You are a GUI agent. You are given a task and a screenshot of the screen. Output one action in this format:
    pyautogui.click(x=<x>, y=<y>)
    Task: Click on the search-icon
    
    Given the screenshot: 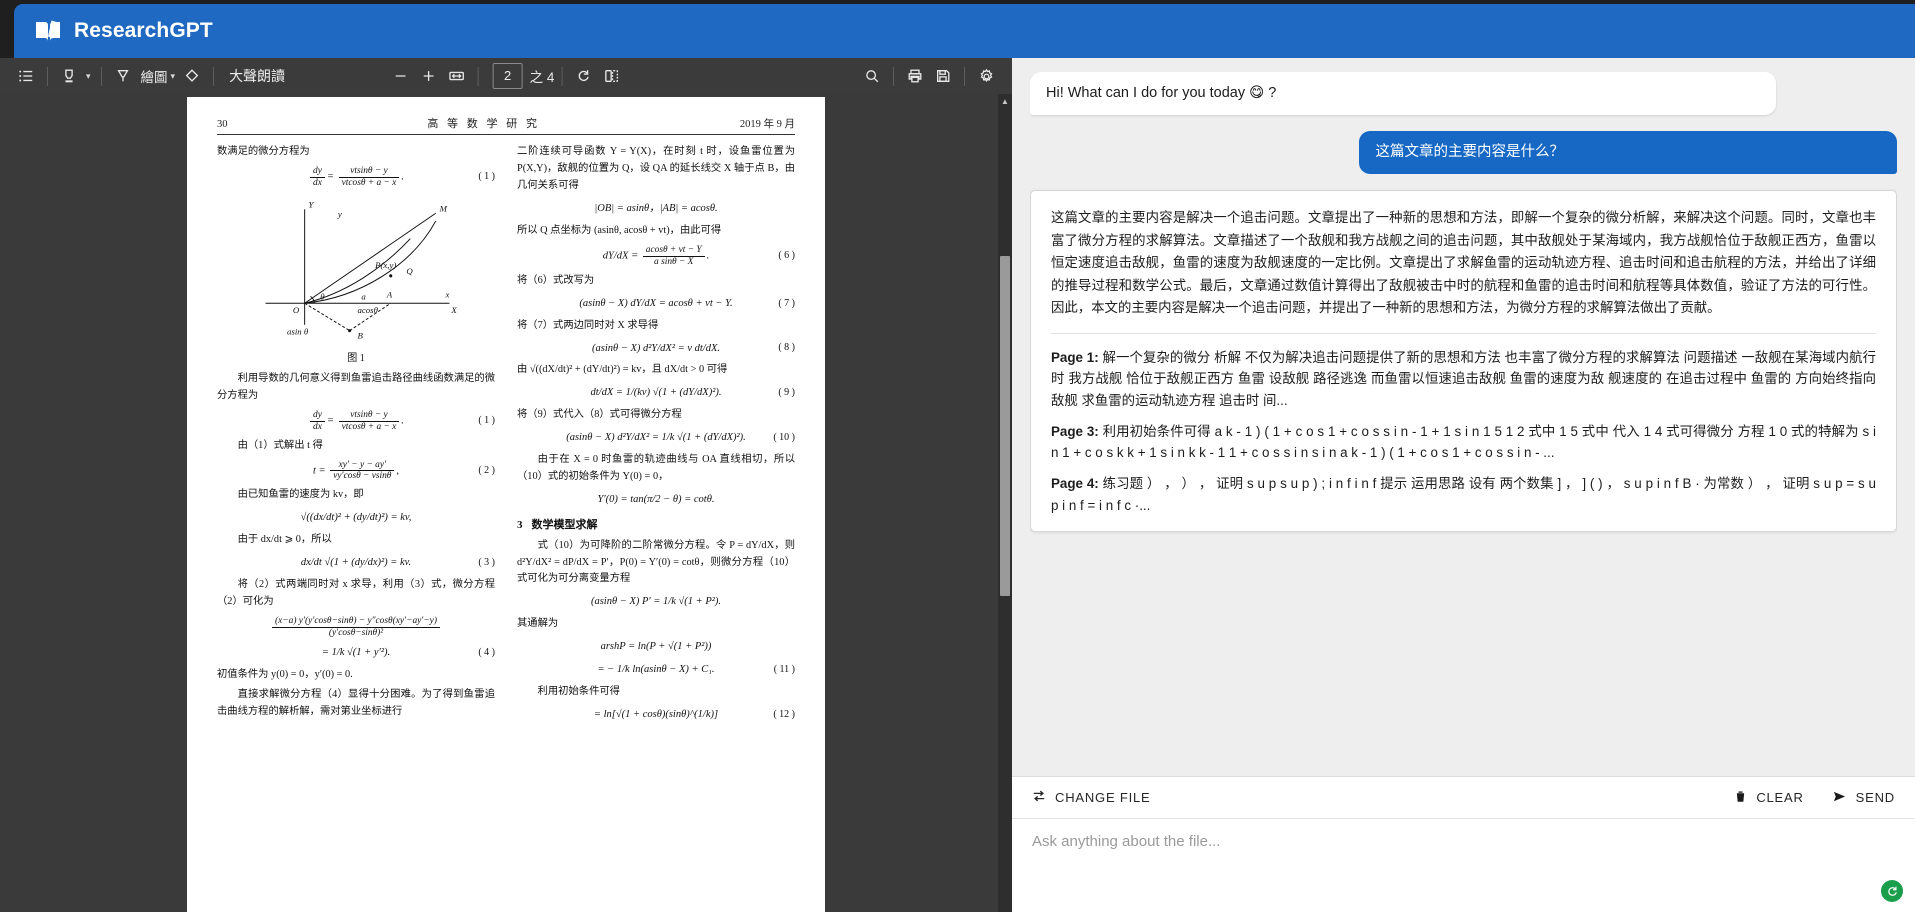 What is the action you would take?
    pyautogui.click(x=872, y=76)
    